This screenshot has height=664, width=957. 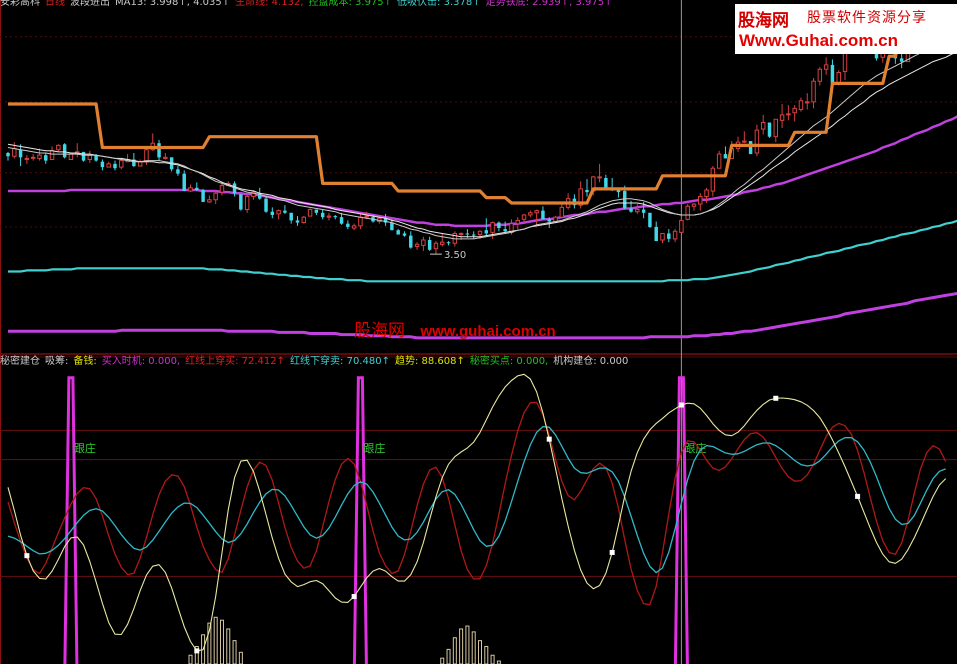 I want to click on indicator-legend-item-1: 吸筹:, so click(x=57, y=361).